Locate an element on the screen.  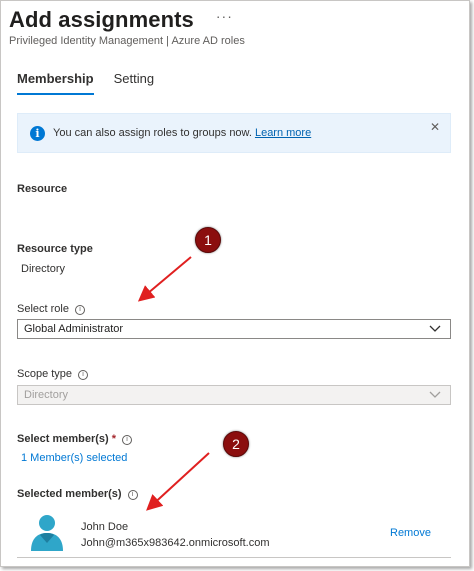
select-role-text: Select role is located at coordinates (43, 309).